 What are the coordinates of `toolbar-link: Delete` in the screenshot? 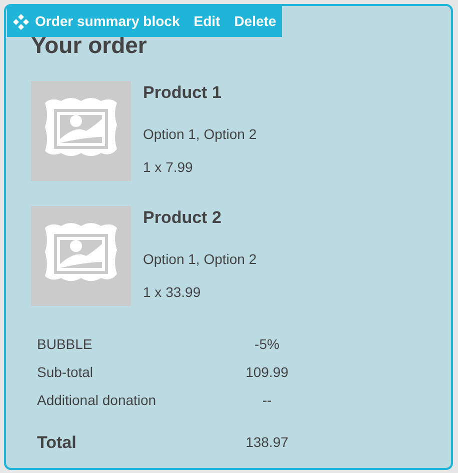 It's located at (255, 21).